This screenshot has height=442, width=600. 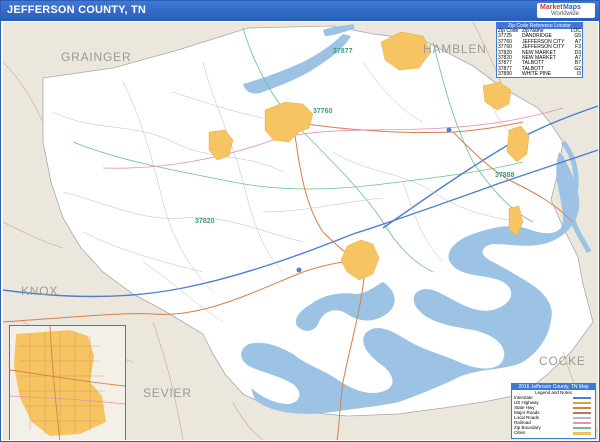 I want to click on county-label-knox: KNOX, so click(x=40, y=291).